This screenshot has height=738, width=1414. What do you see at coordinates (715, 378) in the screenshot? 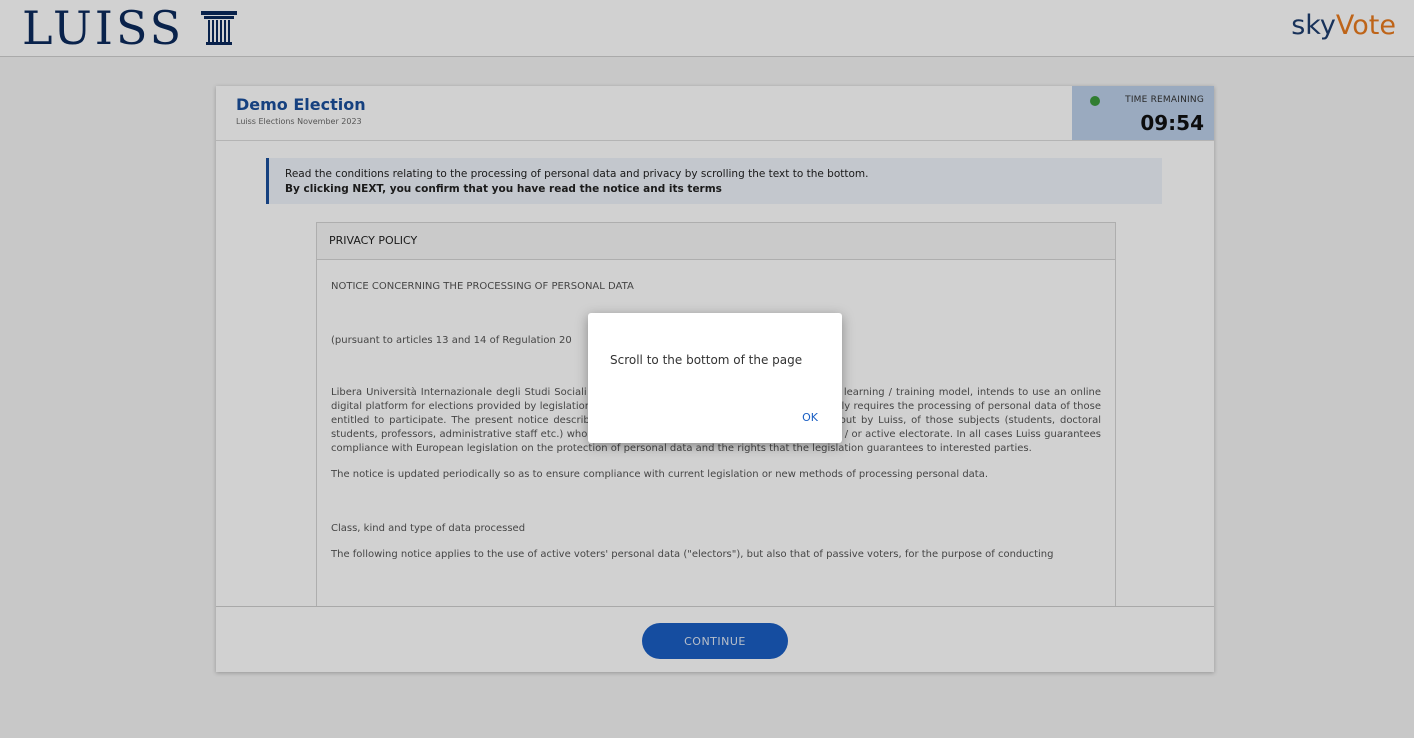
I see `scroll-alert-dialog: Scroll to the bottom of the page OK` at bounding box center [715, 378].